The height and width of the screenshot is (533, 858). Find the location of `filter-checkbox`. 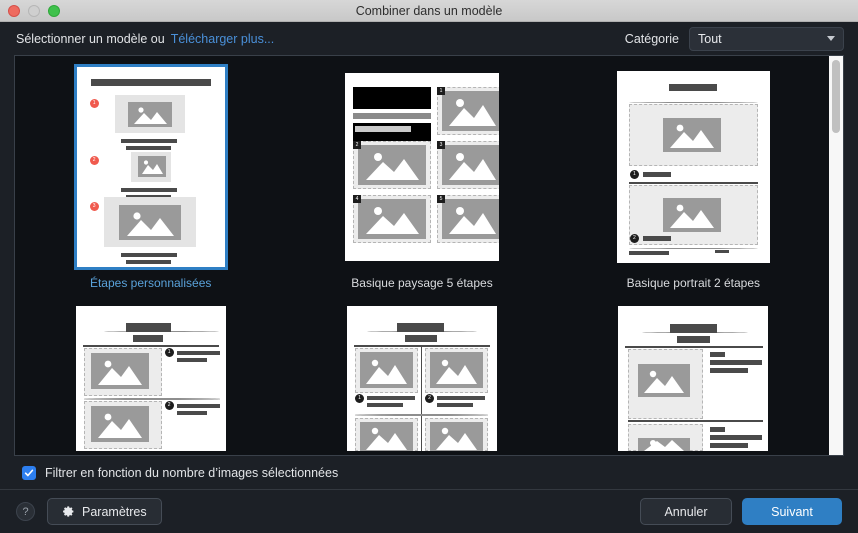

filter-checkbox is located at coordinates (29, 472).